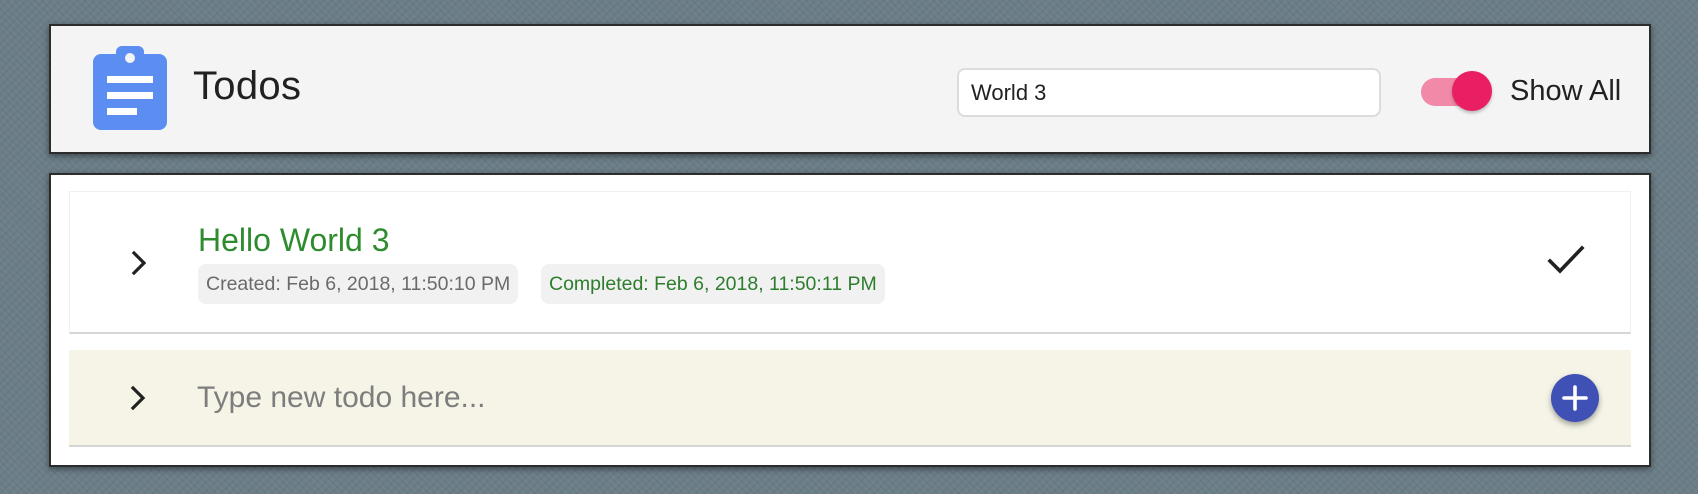 The image size is (1698, 494). What do you see at coordinates (293, 240) in the screenshot?
I see `todo-title: Hello World 3` at bounding box center [293, 240].